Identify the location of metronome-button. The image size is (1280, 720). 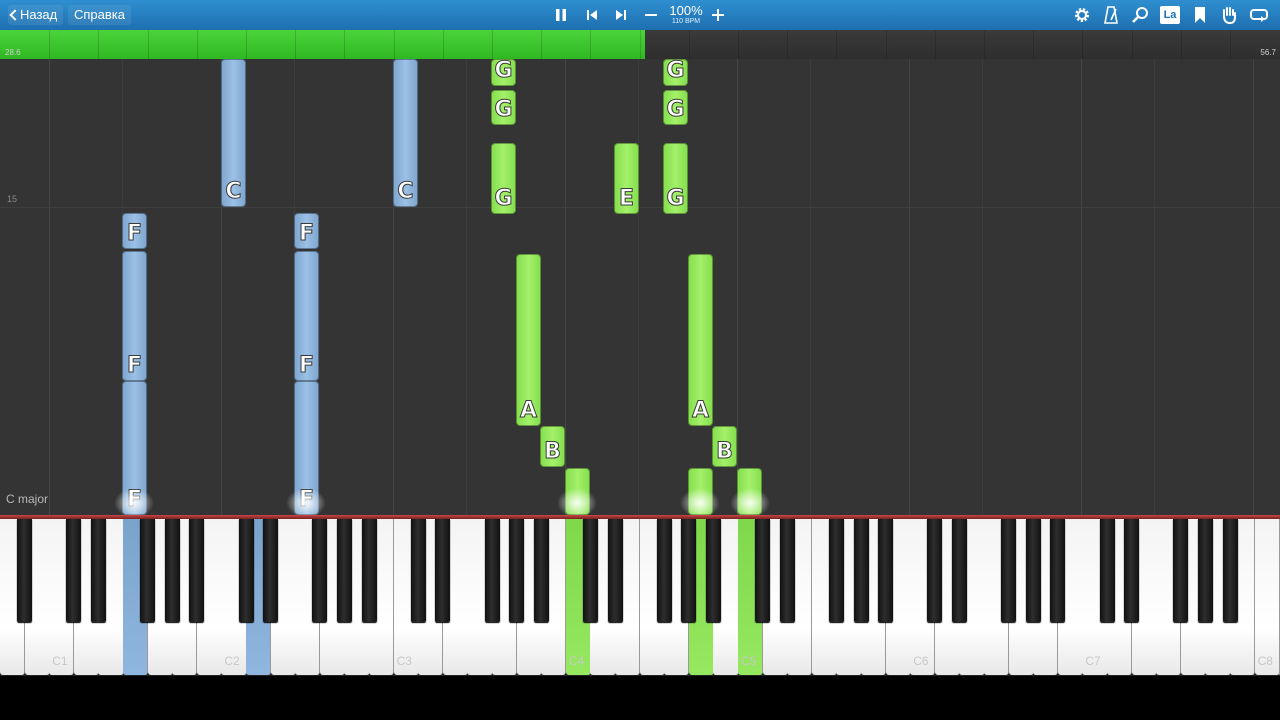
(1111, 15).